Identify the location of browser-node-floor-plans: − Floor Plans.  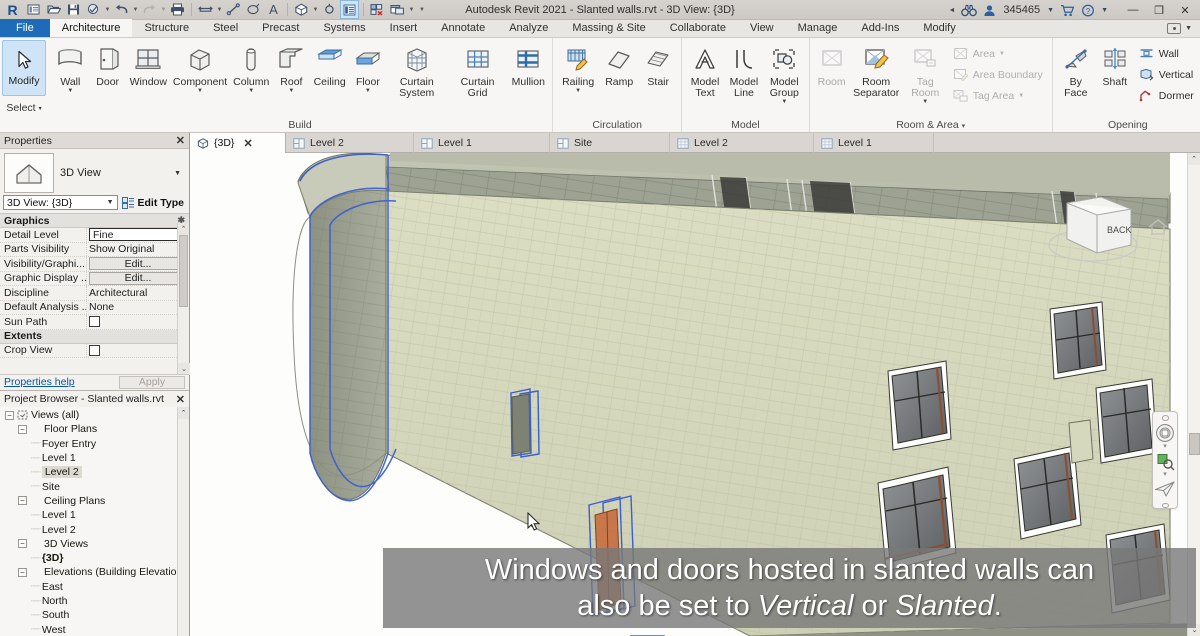
(88, 429).